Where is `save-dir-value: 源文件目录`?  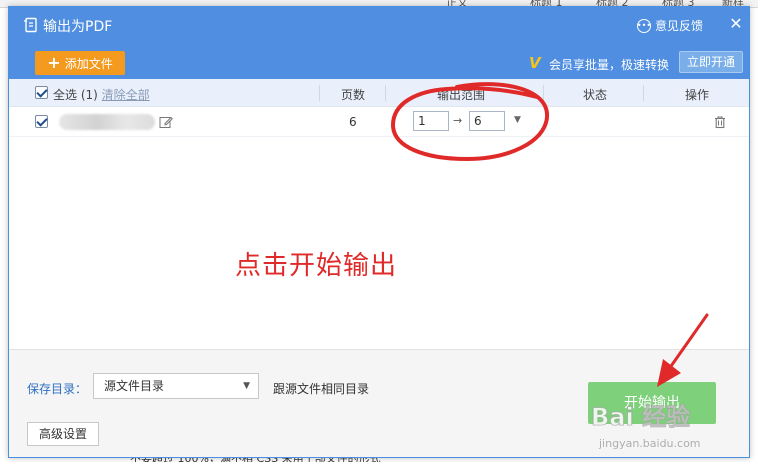
save-dir-value: 源文件目录 is located at coordinates (134, 386).